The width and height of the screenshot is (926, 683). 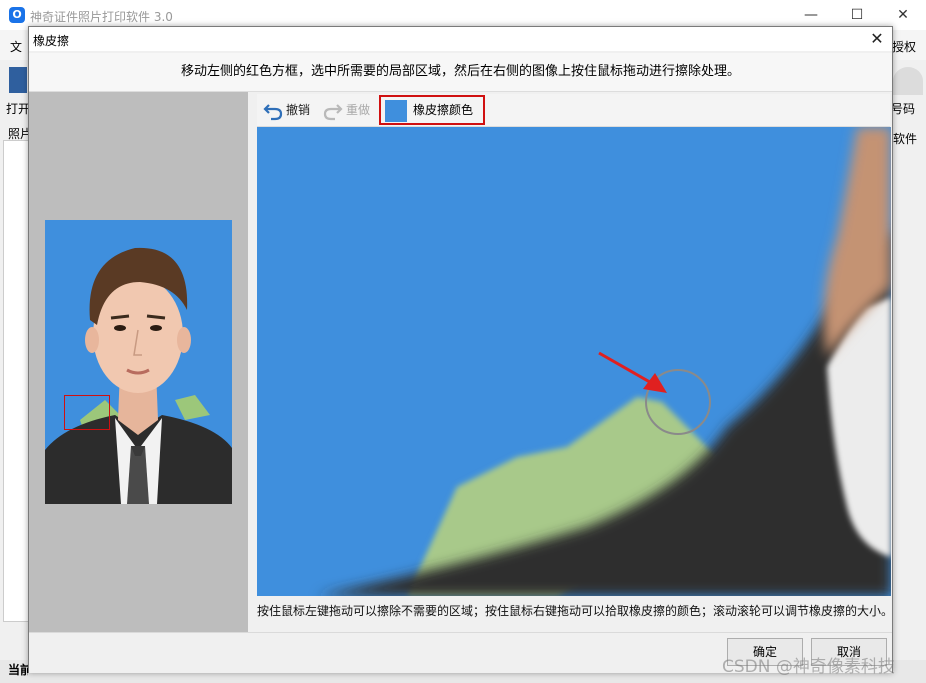 I want to click on app-right-strip, so click(x=908, y=371).